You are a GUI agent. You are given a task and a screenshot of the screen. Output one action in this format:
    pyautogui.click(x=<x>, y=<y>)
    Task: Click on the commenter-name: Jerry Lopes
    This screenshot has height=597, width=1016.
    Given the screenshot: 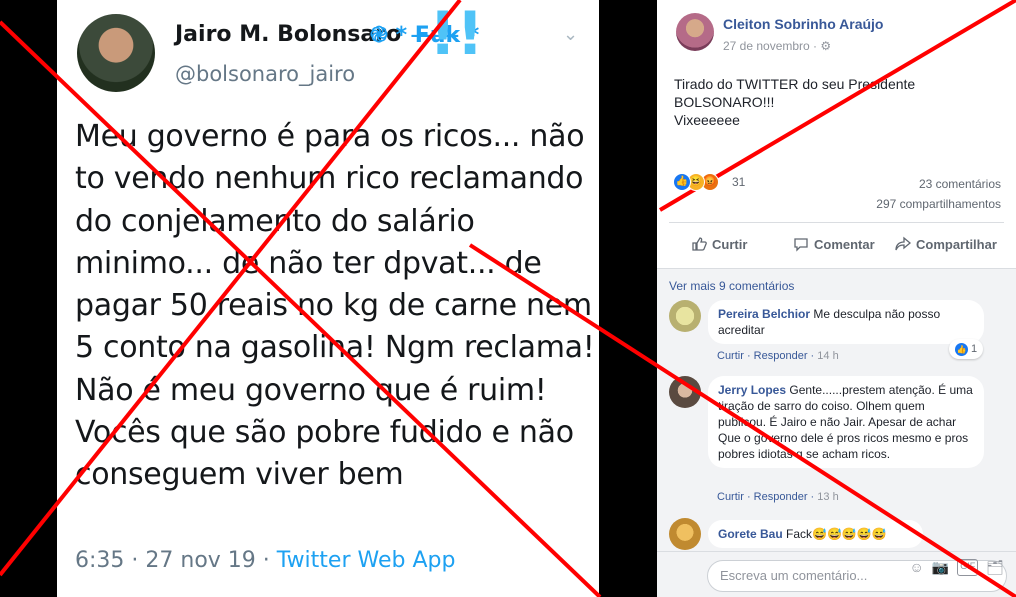 What is the action you would take?
    pyautogui.click(x=752, y=390)
    